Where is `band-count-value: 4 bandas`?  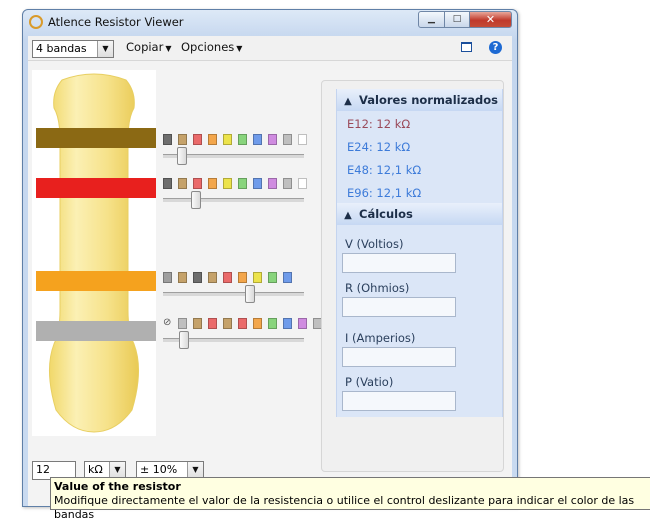
band-count-value: 4 bandas is located at coordinates (61, 48).